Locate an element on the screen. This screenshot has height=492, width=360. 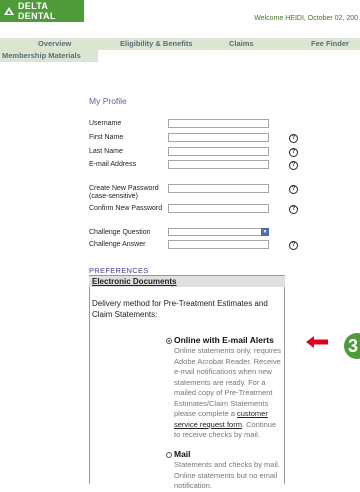
confirm-password-help-icon: ? is located at coordinates (293, 209).